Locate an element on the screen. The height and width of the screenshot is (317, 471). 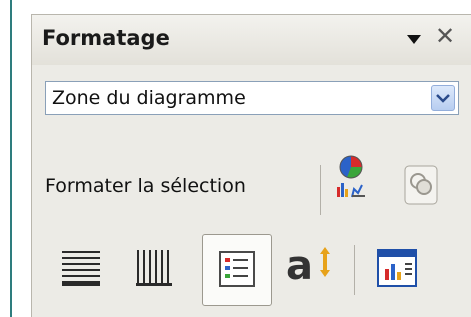
legend-icon is located at coordinates (237, 271).